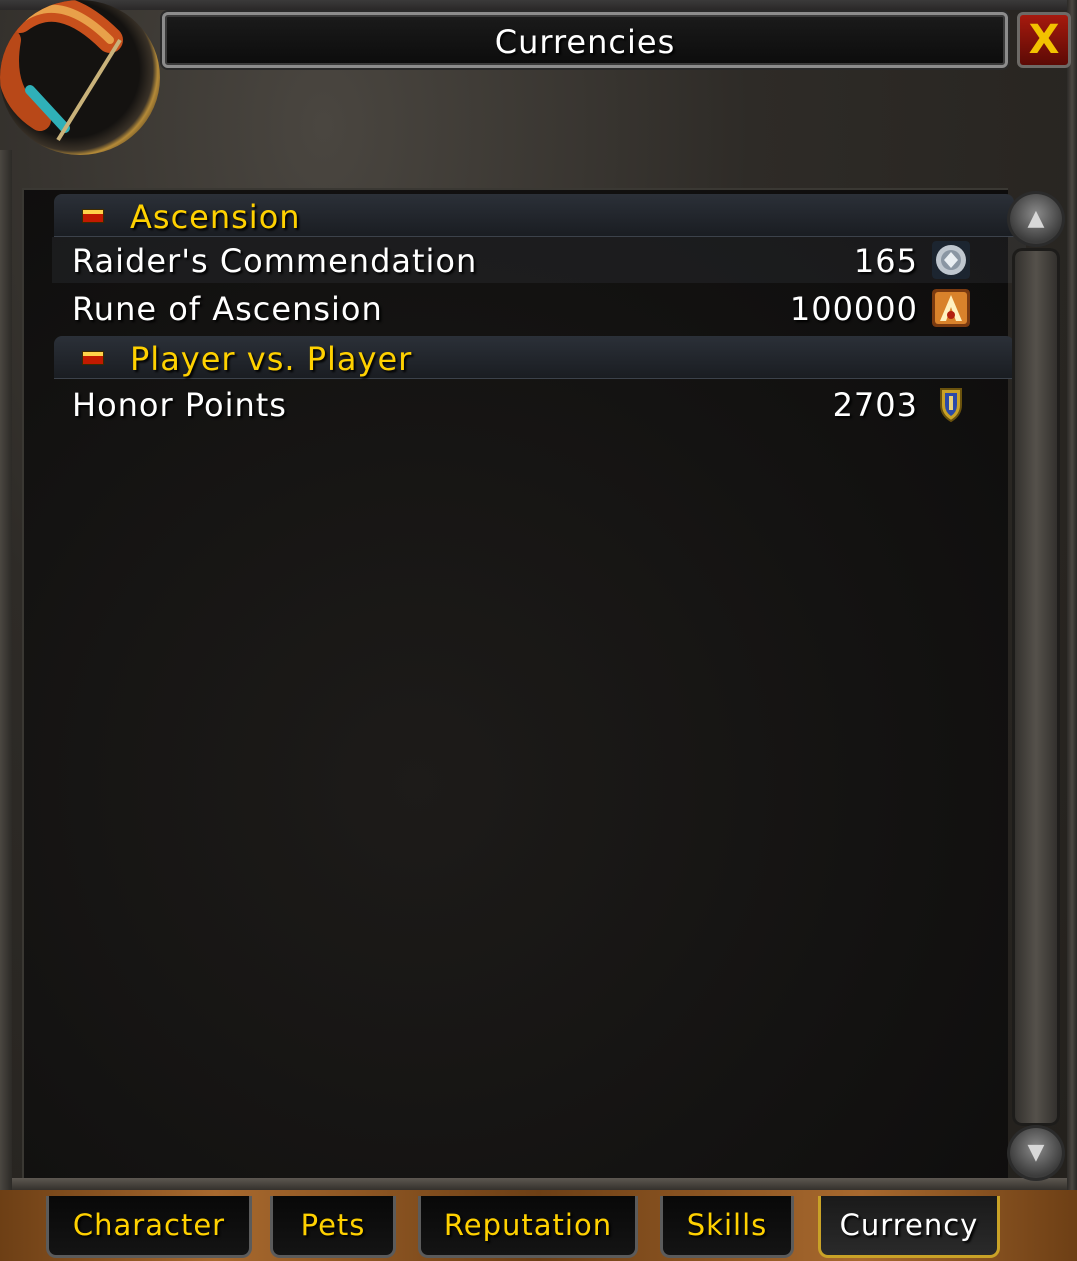 The height and width of the screenshot is (1261, 1077). I want to click on tab-character: Character, so click(149, 1227).